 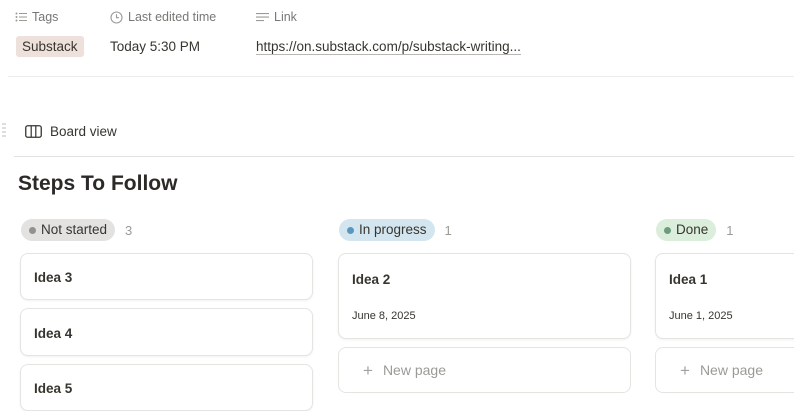 I want to click on board-card-idea-5: Idea 5, so click(x=166, y=387).